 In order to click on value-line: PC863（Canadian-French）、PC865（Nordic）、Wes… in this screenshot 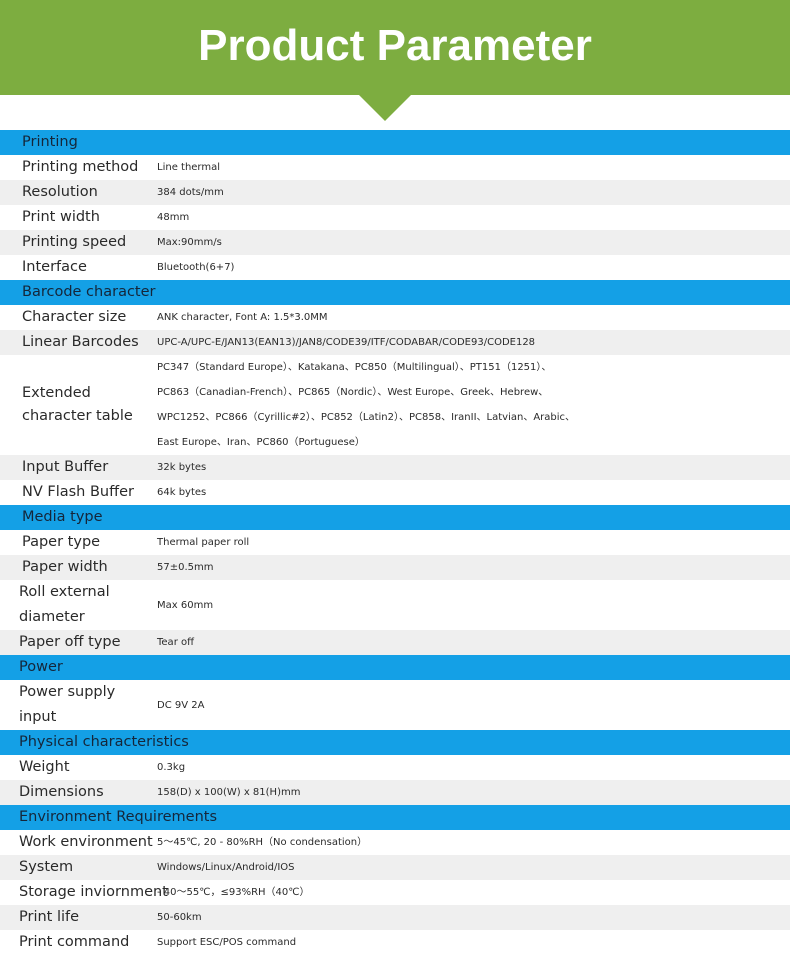, I will do `click(353, 392)`.